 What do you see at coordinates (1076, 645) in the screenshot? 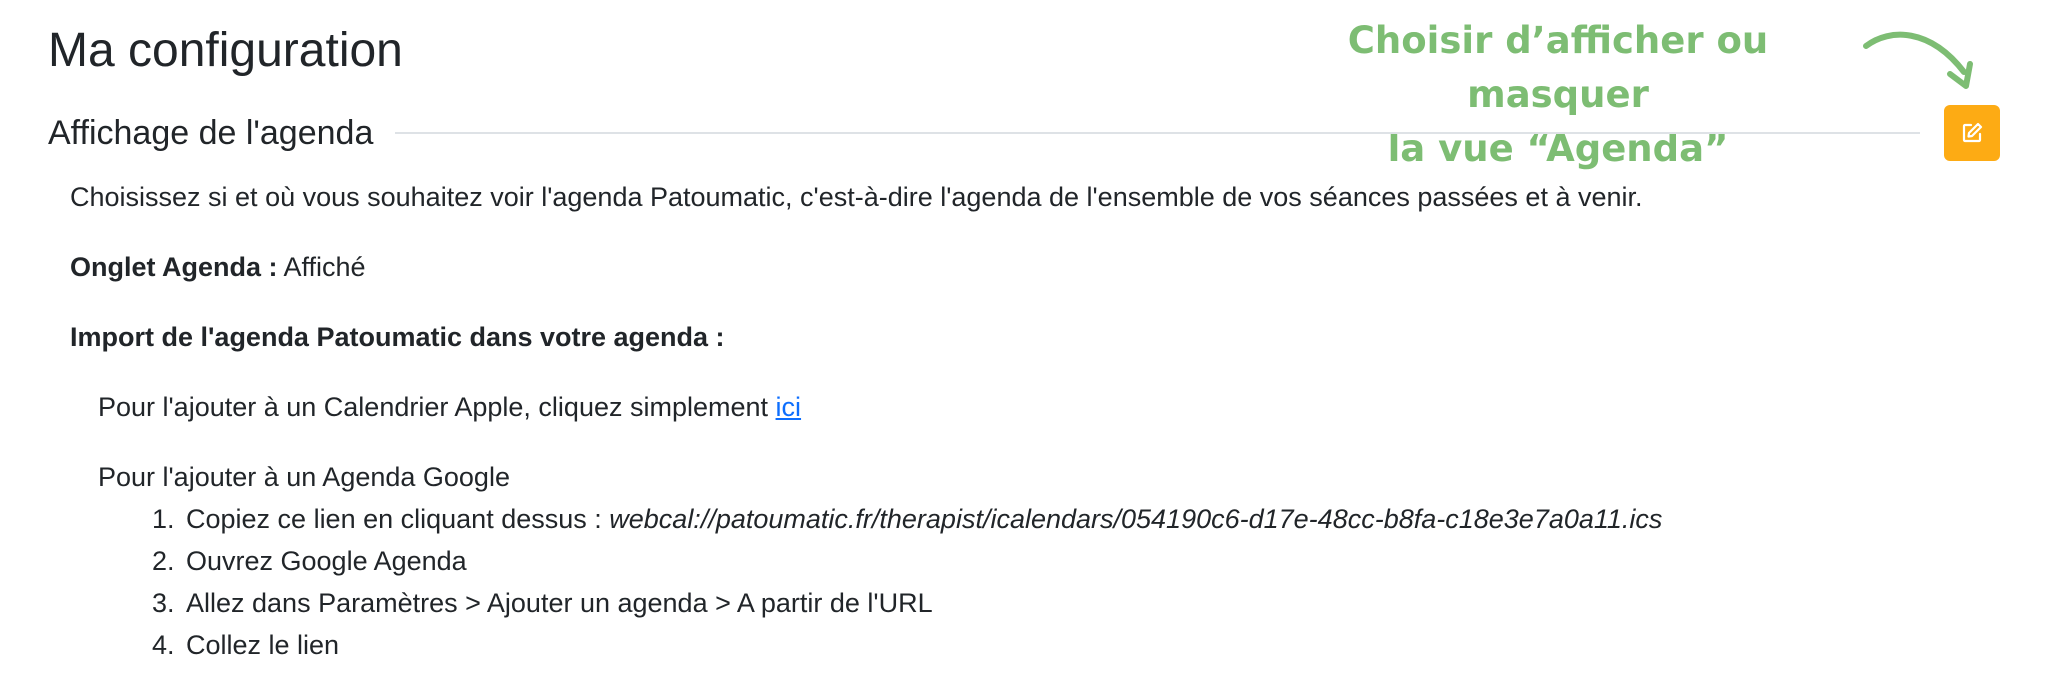
I see `list-item: Collez le lien` at bounding box center [1076, 645].